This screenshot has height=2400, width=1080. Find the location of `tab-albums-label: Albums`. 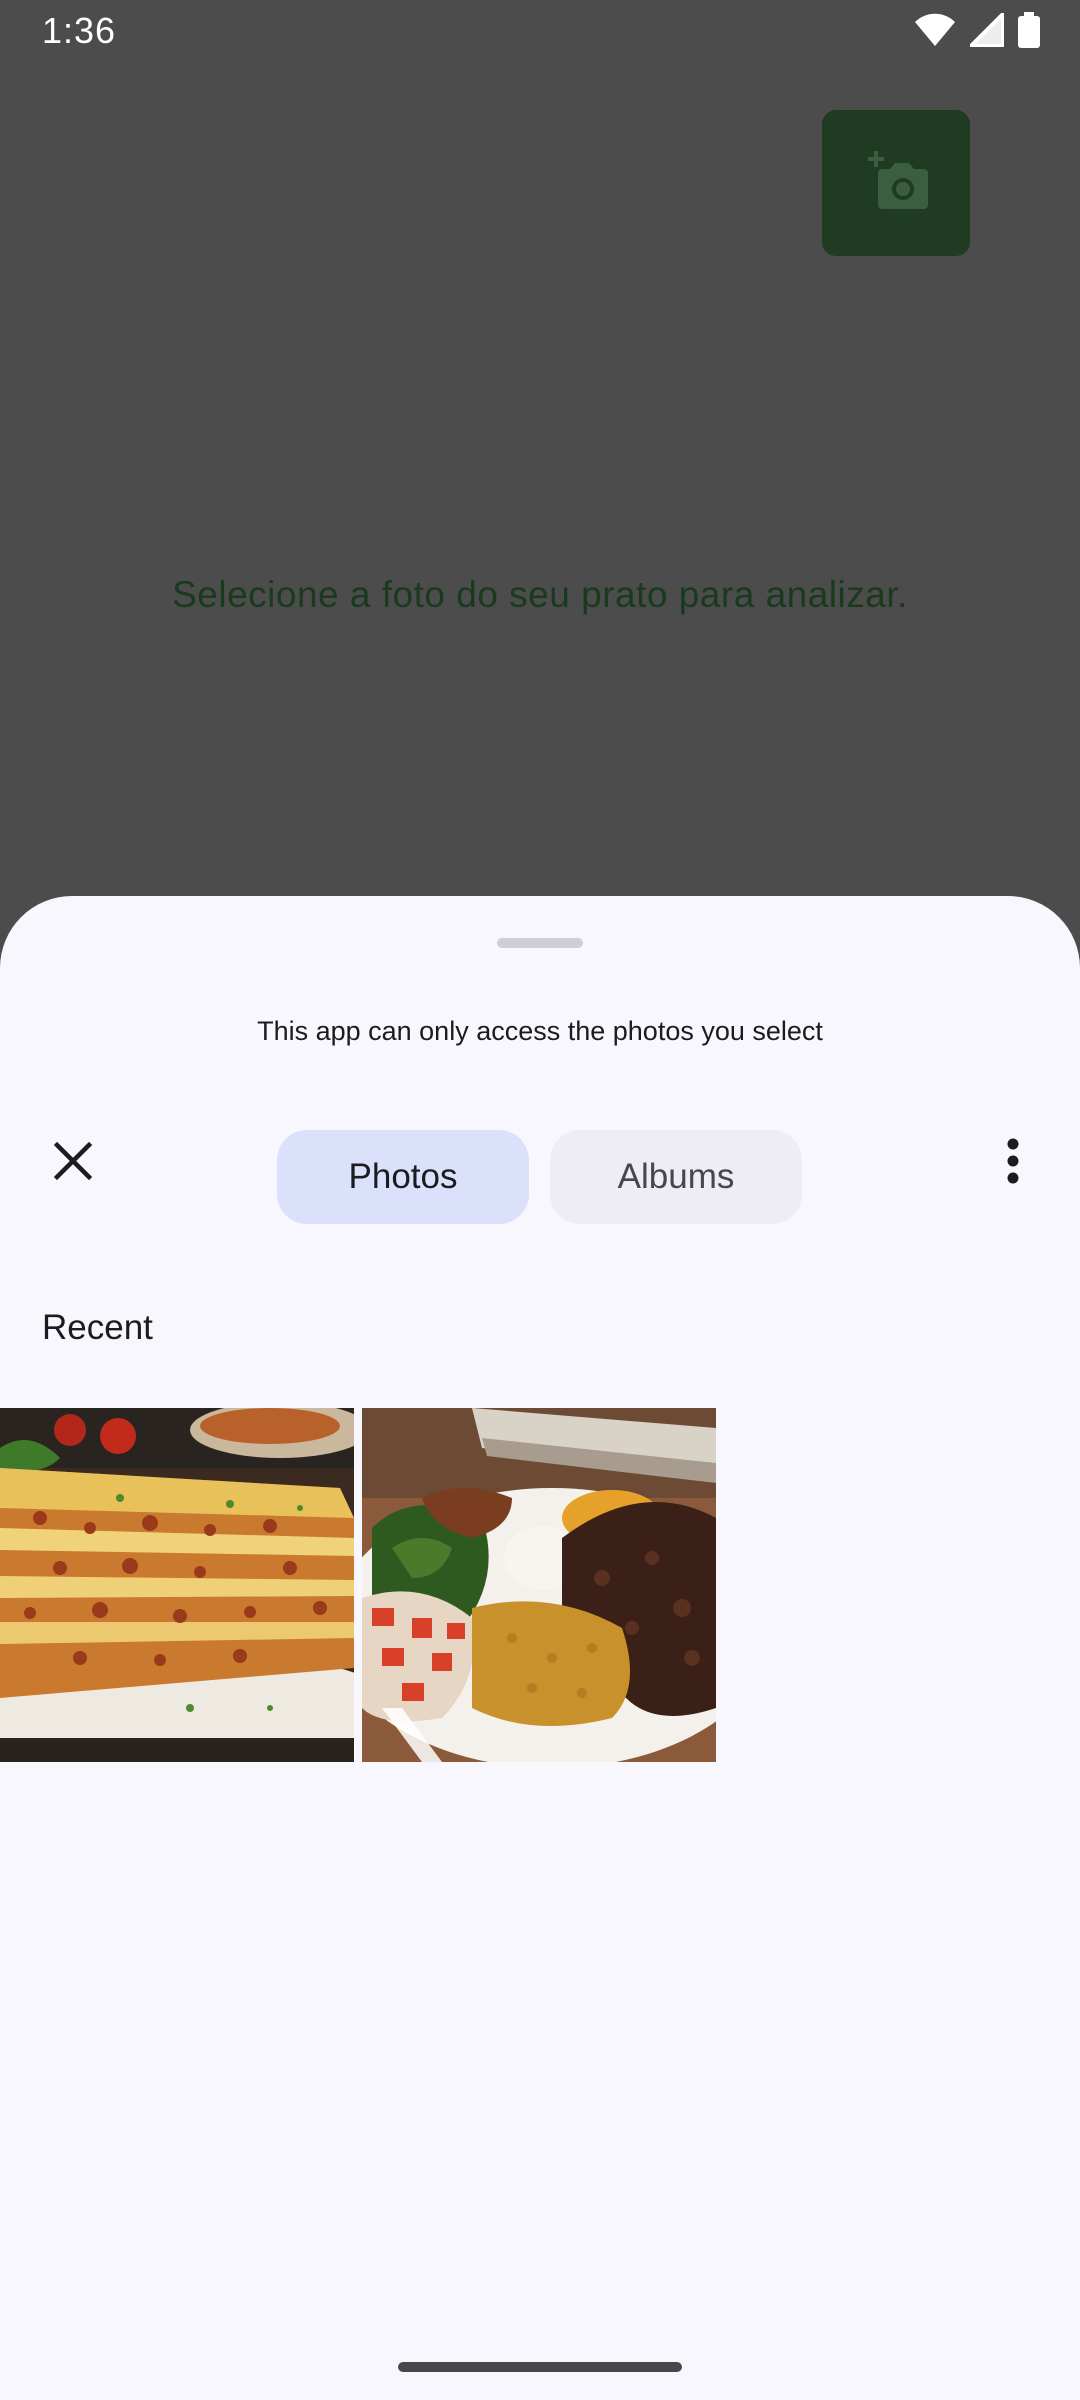

tab-albums-label: Albums is located at coordinates (676, 1176).